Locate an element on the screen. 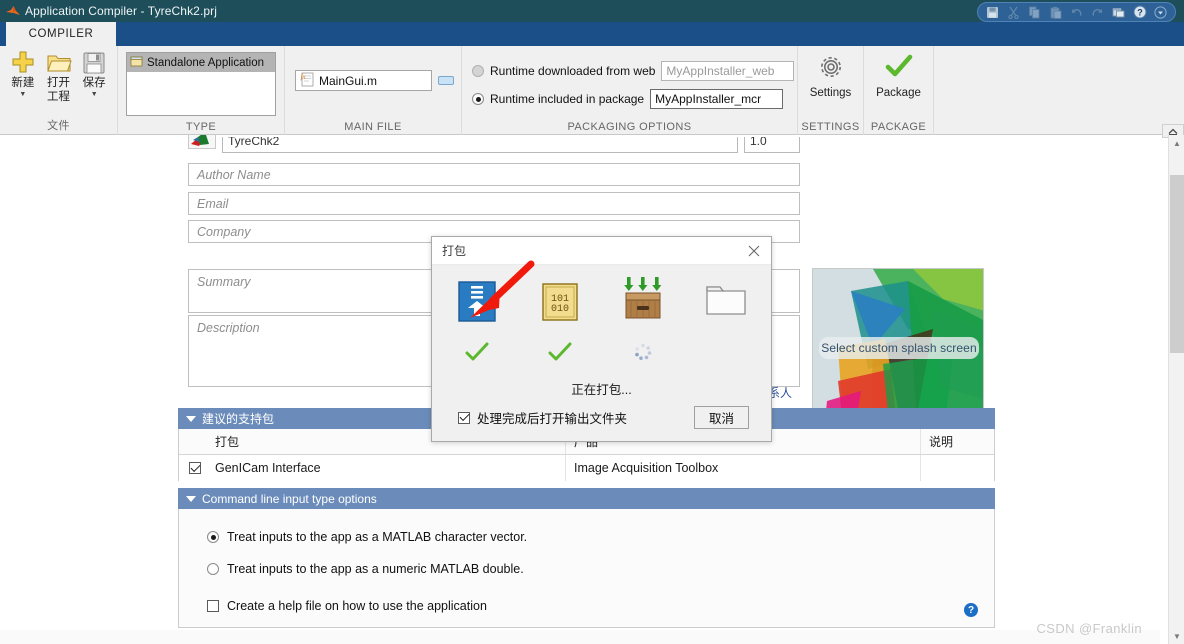 This screenshot has width=1184, height=644. save-project-button: 保存 ▼ is located at coordinates (94, 77).